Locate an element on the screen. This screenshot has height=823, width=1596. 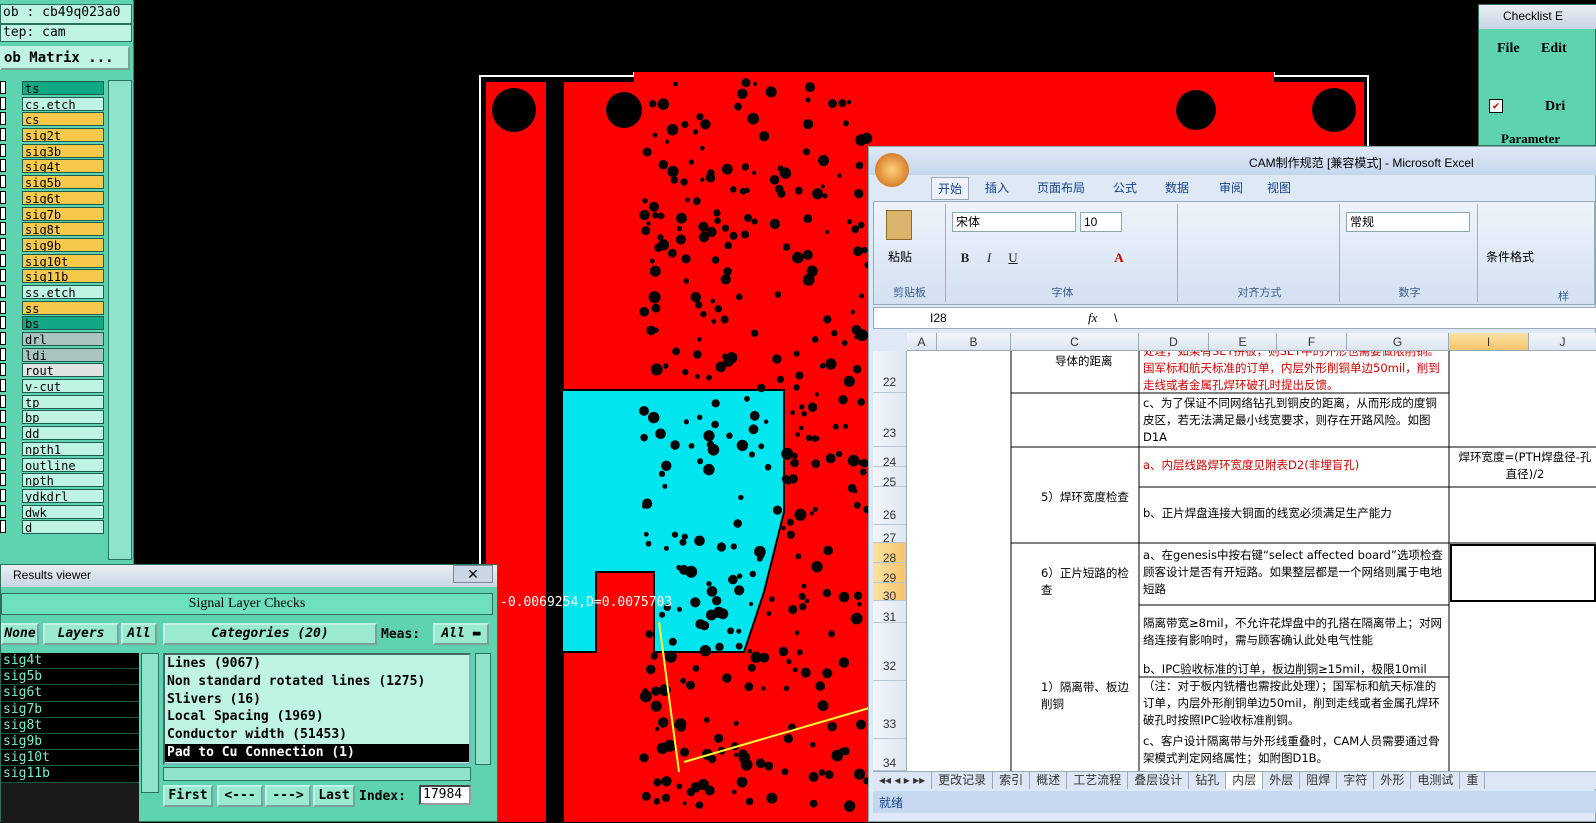
layer-row: rout is located at coordinates (53, 370).